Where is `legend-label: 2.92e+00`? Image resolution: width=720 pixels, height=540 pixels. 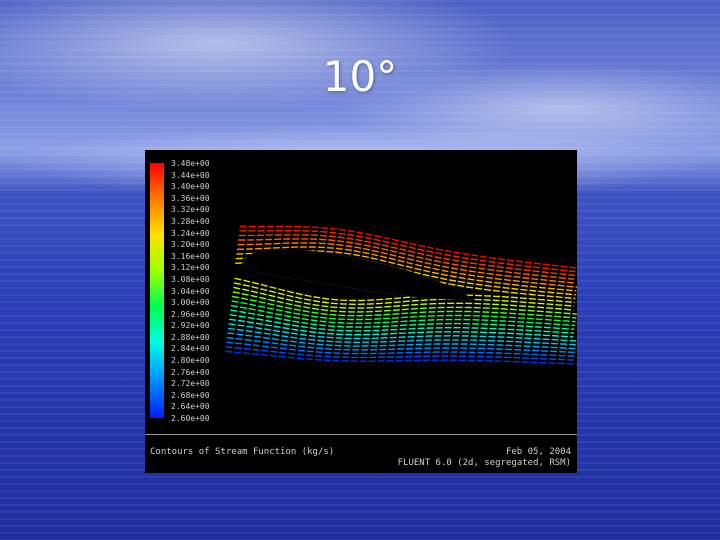
legend-label: 2.92e+00 is located at coordinates (190, 326).